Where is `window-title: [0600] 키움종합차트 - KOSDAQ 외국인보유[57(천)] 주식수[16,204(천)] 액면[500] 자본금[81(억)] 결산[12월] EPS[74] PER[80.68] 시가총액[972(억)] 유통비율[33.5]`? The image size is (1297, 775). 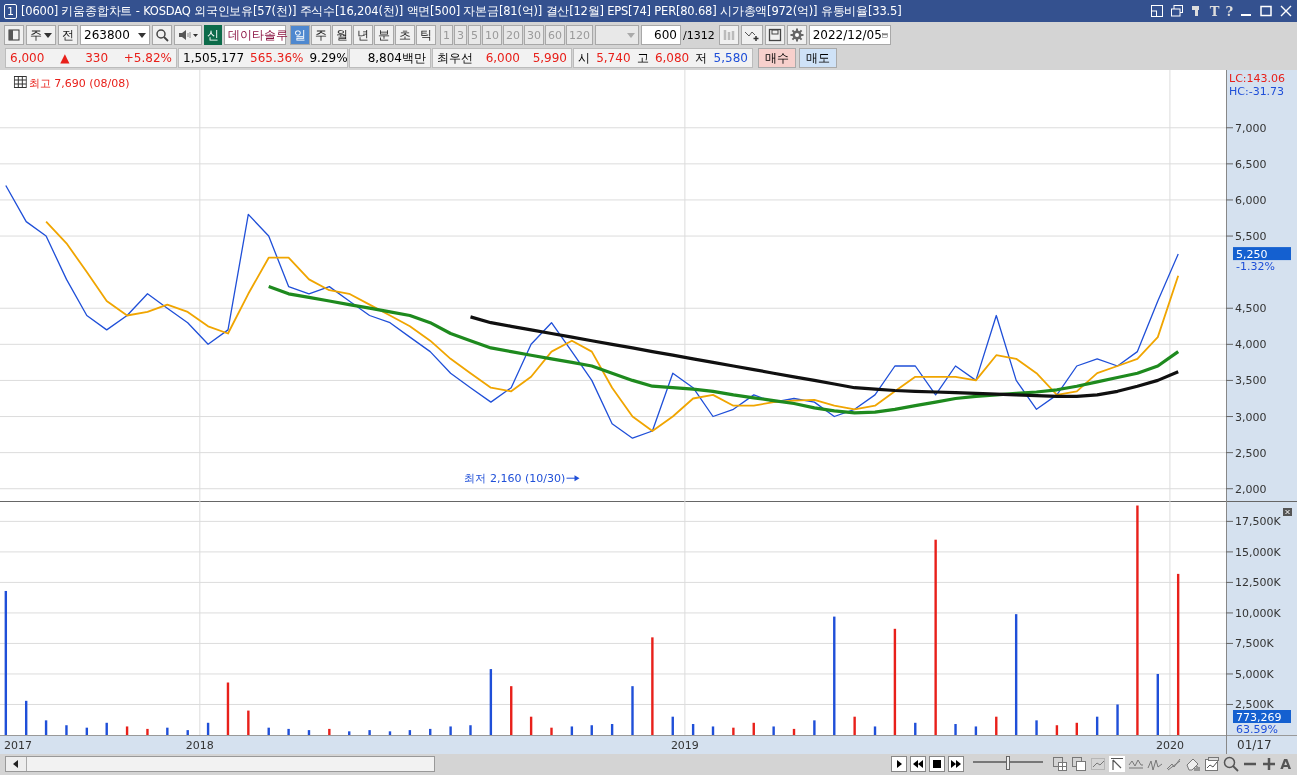
window-title: [0600] 키움종합차트 - KOSDAQ 외국인보유[57(천)] 주식수[16,204(천)] 액면[500] 자본금[81(억)] 결산[12월] EPS[74] PER[80.68] 시가총액[972(억)] 유통비율[33.5] is located at coordinates (461, 11).